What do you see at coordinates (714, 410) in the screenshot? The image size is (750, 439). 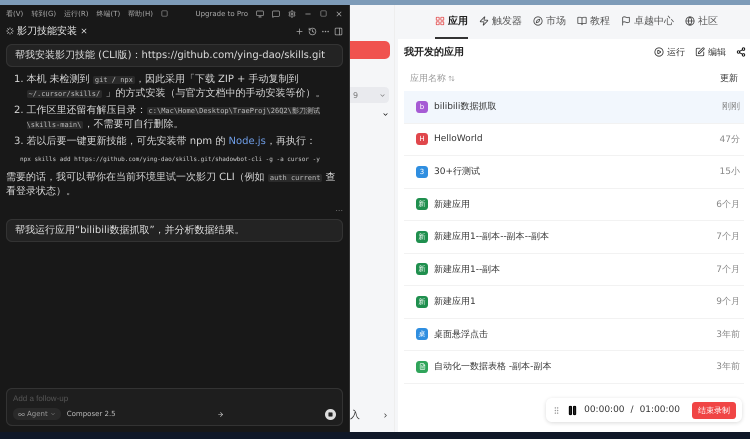 I see `stop-recording-button: 结束录制` at bounding box center [714, 410].